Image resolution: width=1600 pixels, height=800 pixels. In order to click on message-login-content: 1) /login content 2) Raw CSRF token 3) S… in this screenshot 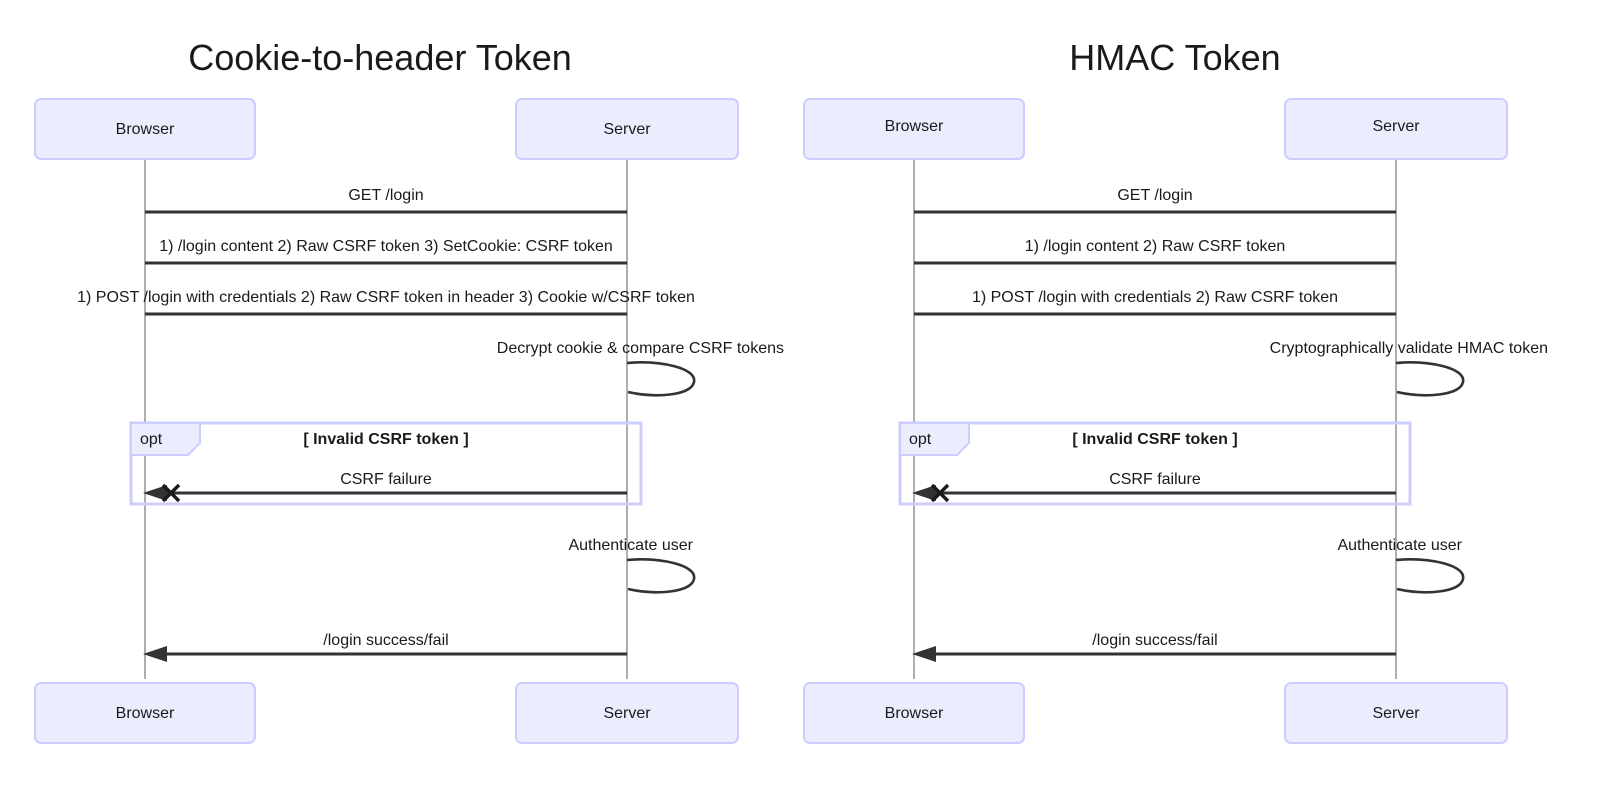, I will do `click(386, 251)`.